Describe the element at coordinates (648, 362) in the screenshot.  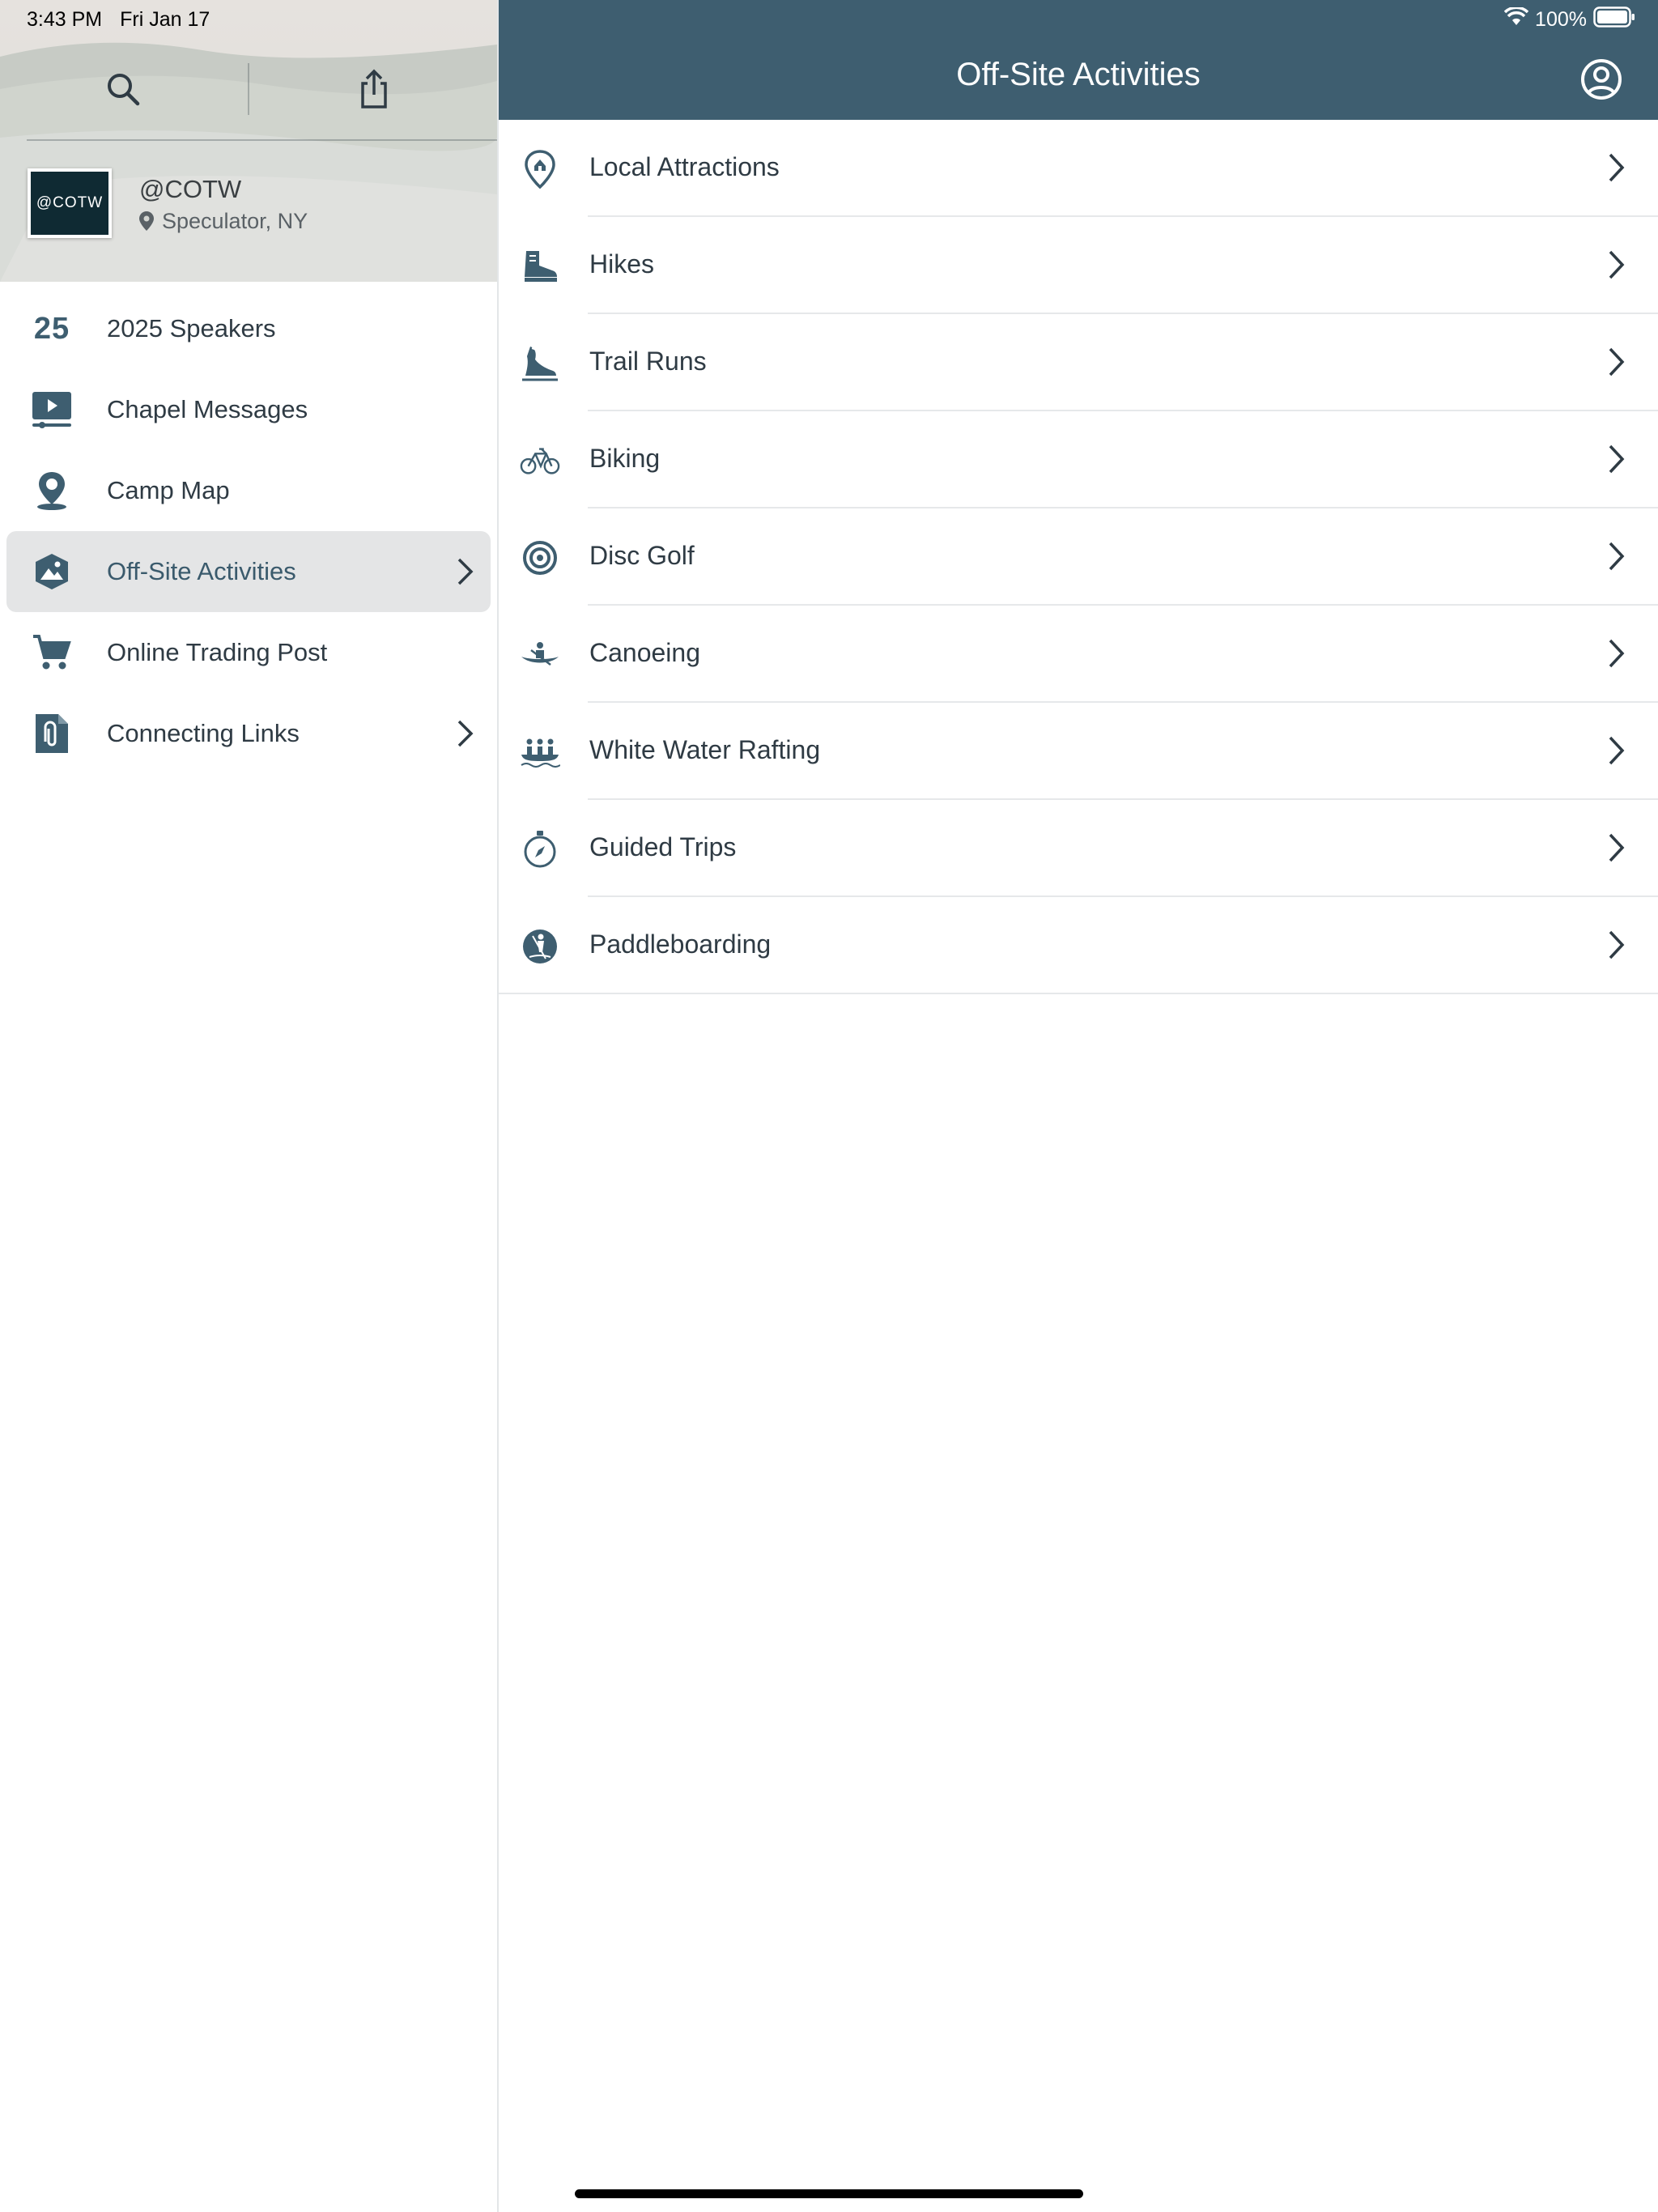
I see `list-item-label: Trail Runs` at that location.